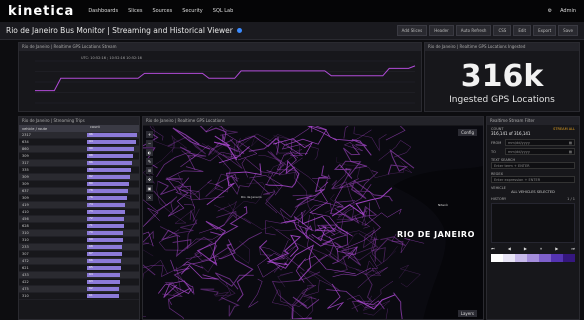 Image resolution: width=584 pixels, height=320 pixels. What do you see at coordinates (545, 30) in the screenshot?
I see `export-button: Export` at bounding box center [545, 30].